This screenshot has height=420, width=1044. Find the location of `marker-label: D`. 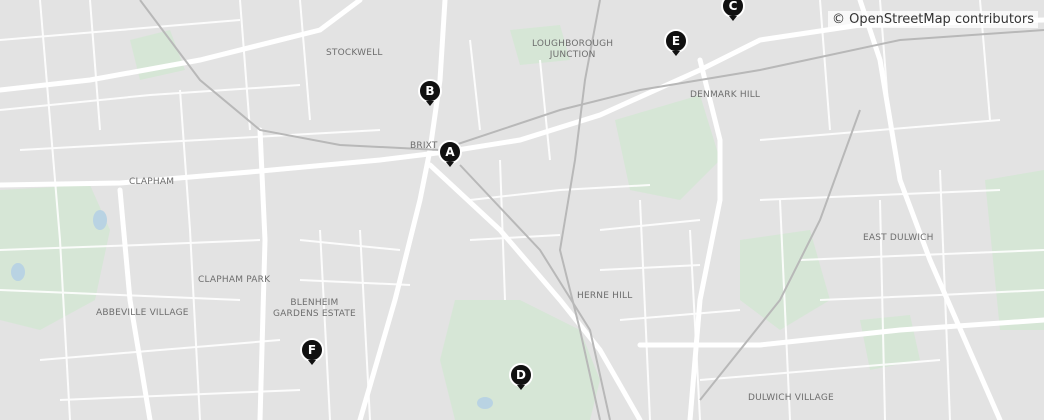

marker-label: D is located at coordinates (521, 375).